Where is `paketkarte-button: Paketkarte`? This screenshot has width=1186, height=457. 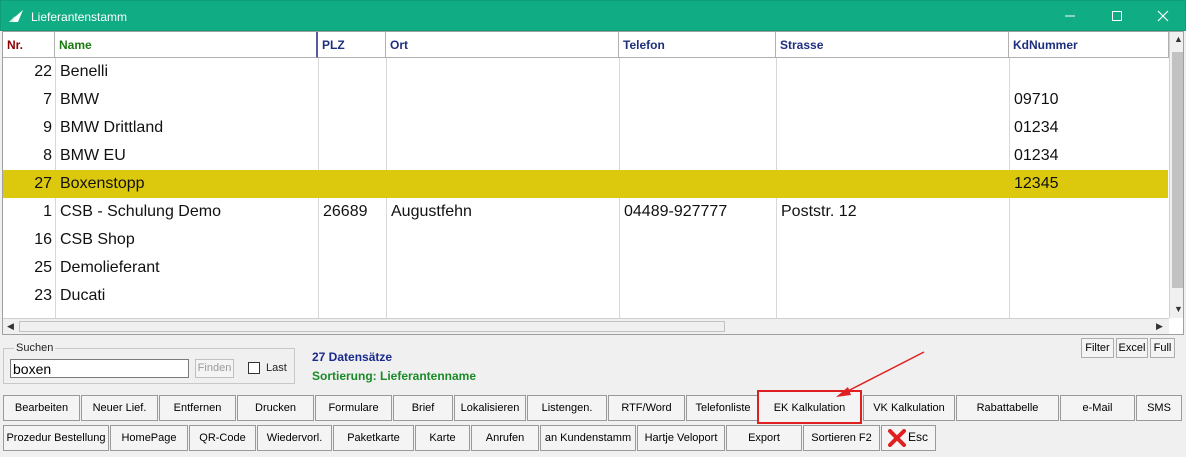
paketkarte-button: Paketkarte is located at coordinates (373, 438).